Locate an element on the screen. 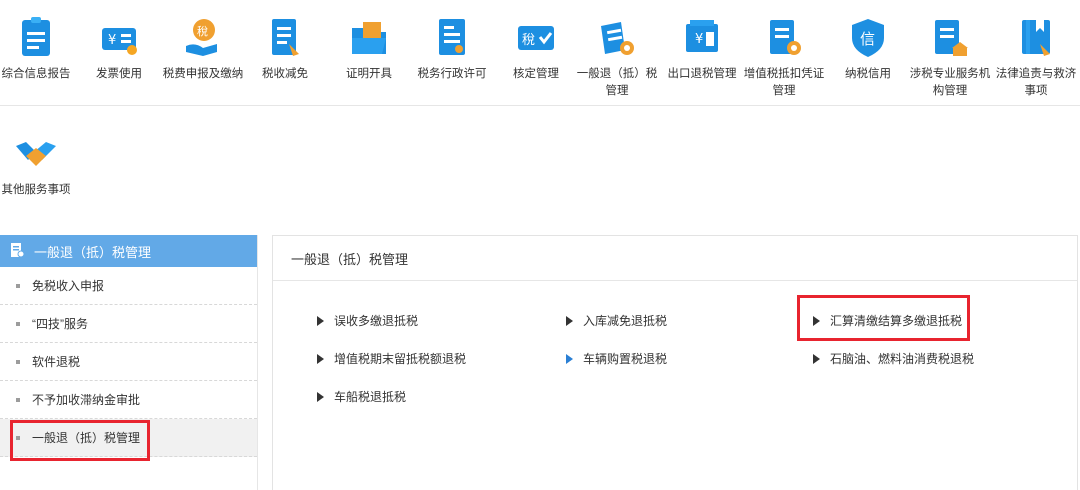 The image size is (1080, 490). service-tax-credit: 信 纳税信用 is located at coordinates (868, 49).